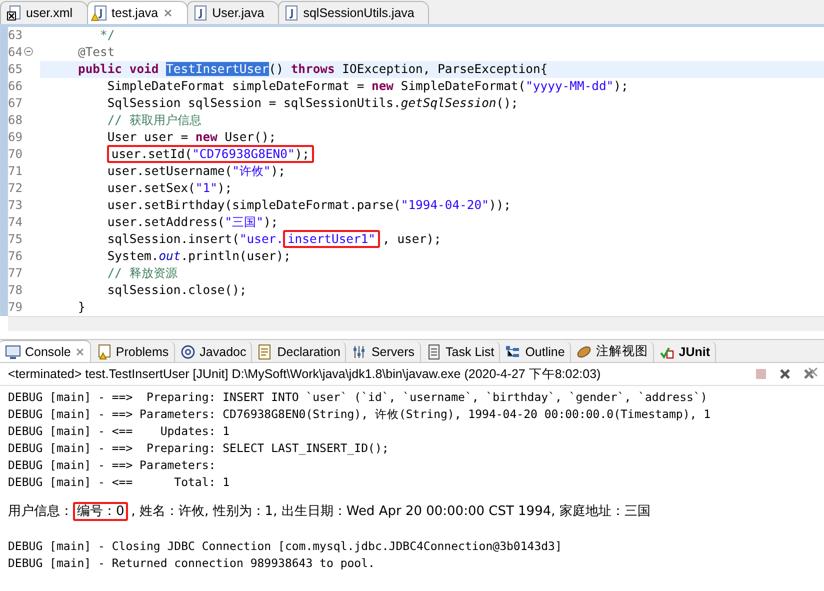  What do you see at coordinates (360, 414) in the screenshot?
I see `log-line: DEBUG [main] - ==> Parameters: CD76938G8EN0(String), 许攸(String), 1994-04-20 00:00:00.0(Timestamp), 1` at bounding box center [360, 414].